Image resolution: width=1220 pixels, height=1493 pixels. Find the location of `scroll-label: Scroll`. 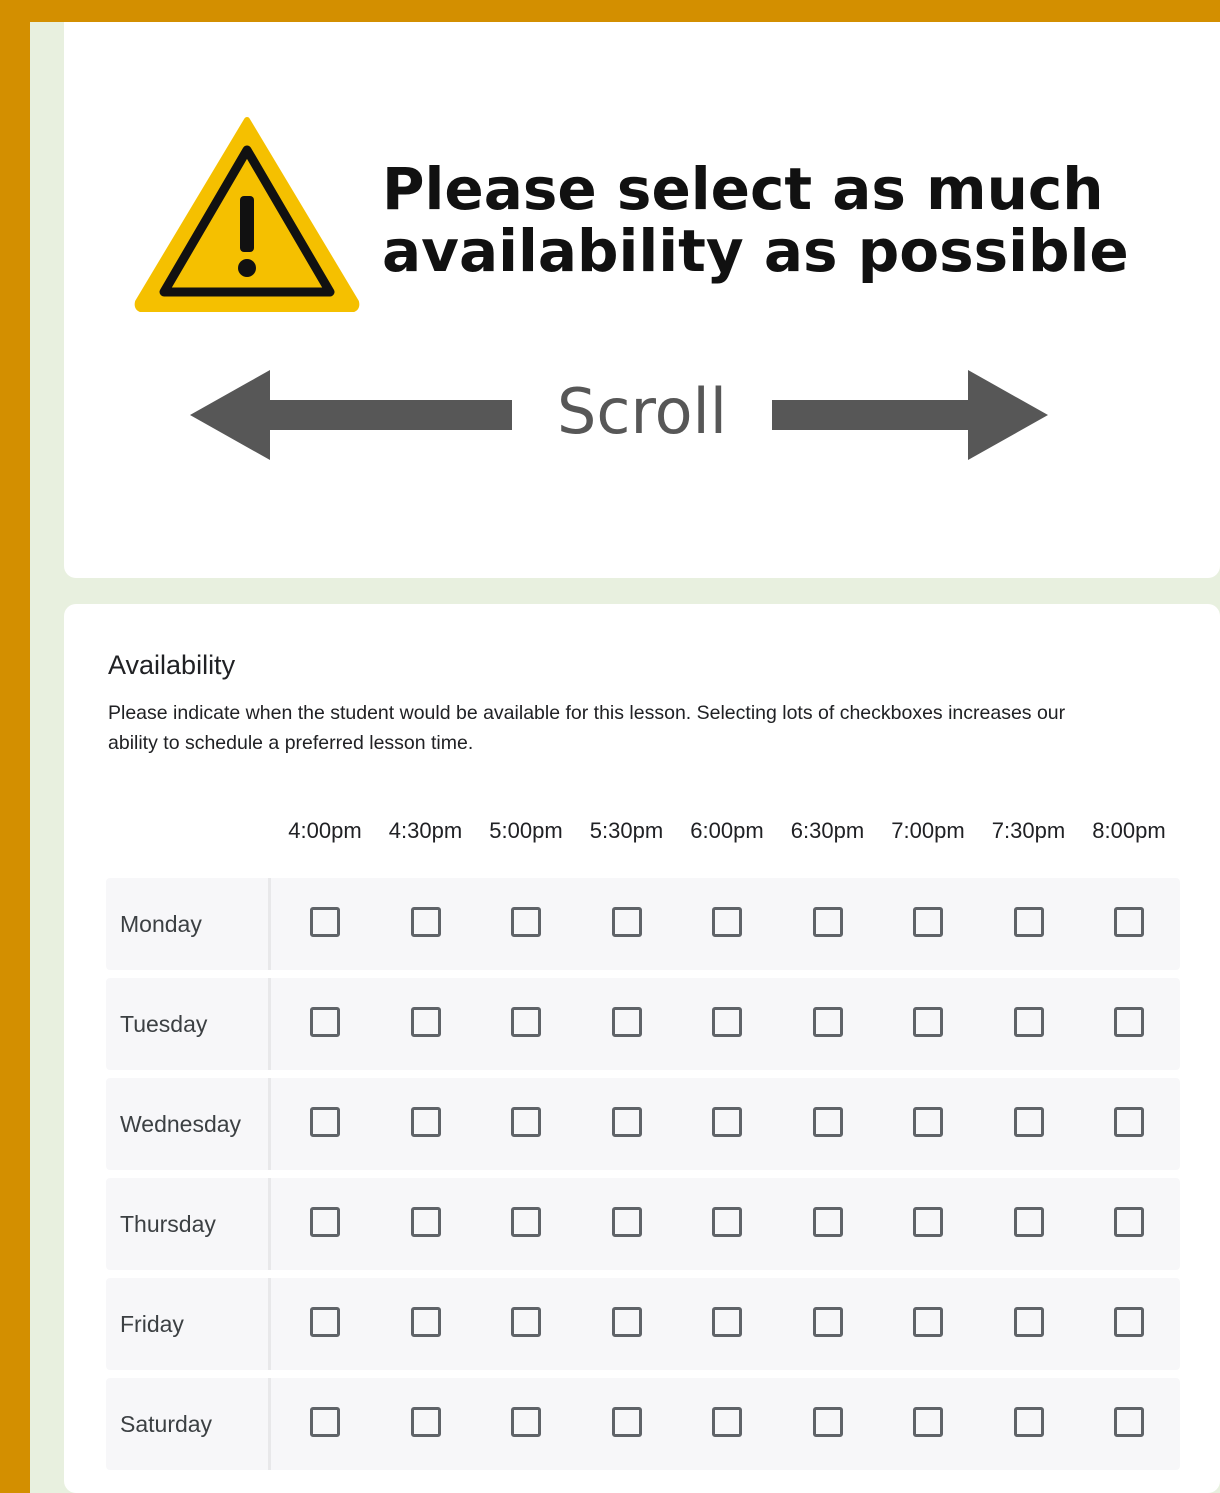

scroll-label: Scroll is located at coordinates (642, 411).